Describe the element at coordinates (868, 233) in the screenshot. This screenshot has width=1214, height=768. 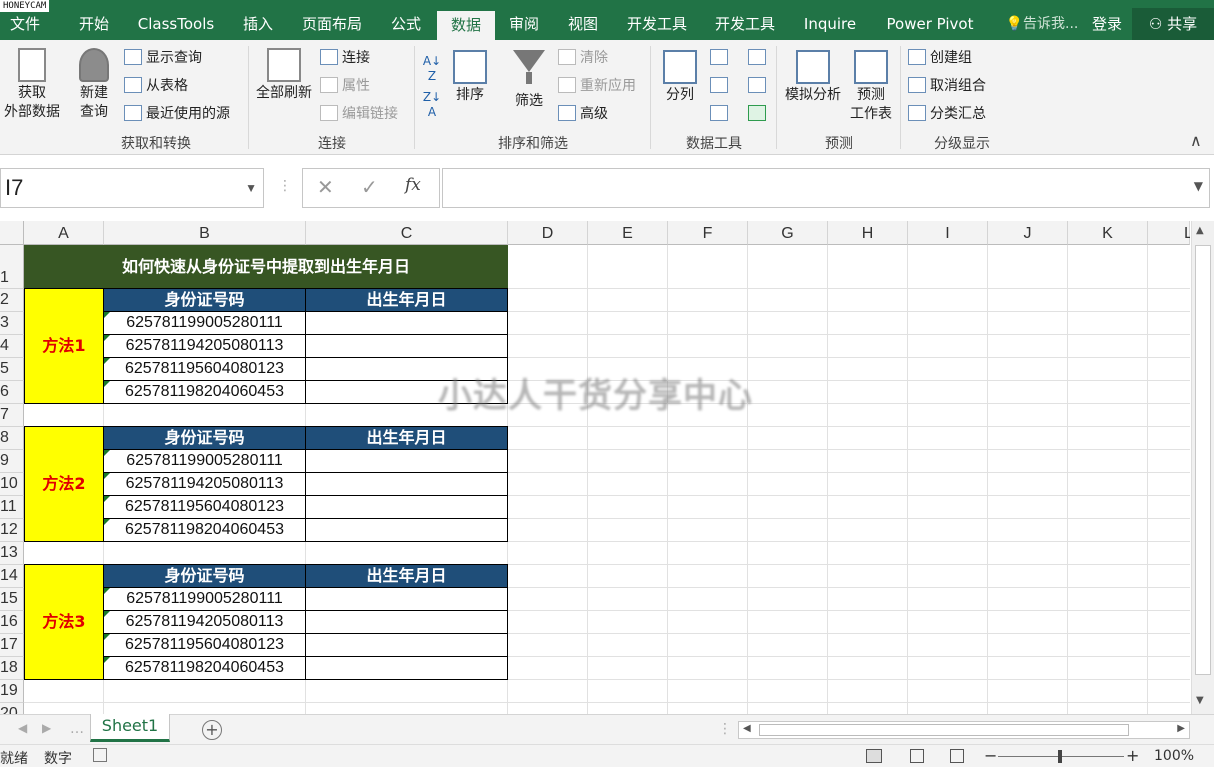
I see `column-header: H` at that location.